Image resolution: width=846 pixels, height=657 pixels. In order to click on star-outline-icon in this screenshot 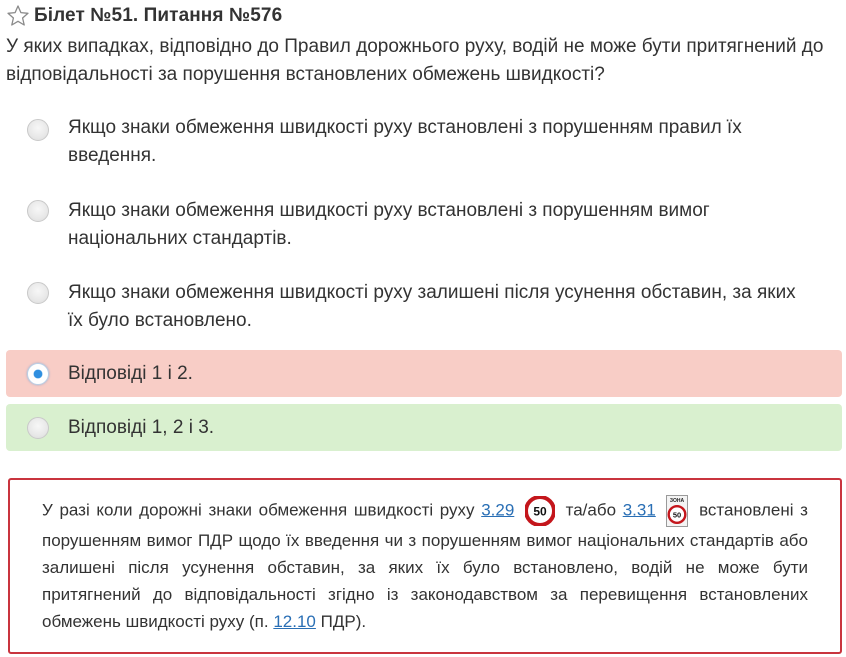, I will do `click(18, 16)`.